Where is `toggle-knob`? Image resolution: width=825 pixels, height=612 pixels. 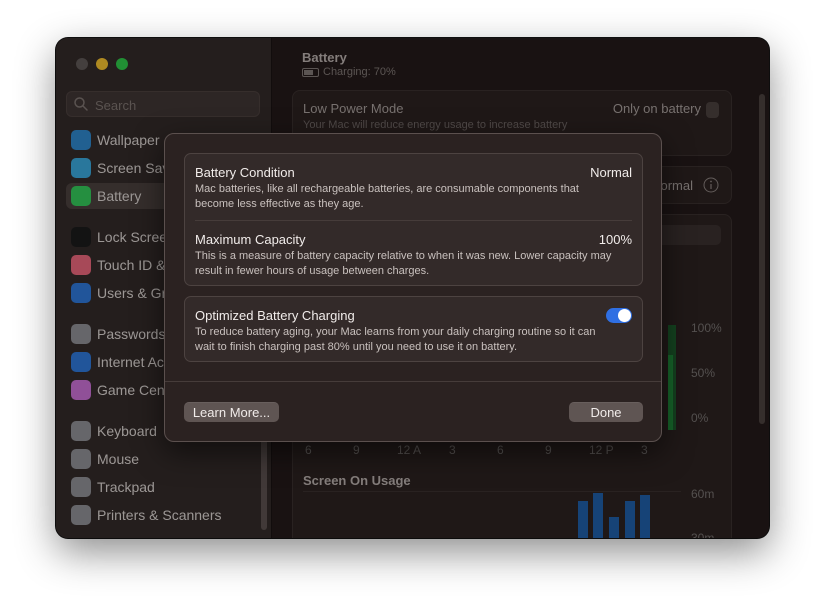 toggle-knob is located at coordinates (624, 315).